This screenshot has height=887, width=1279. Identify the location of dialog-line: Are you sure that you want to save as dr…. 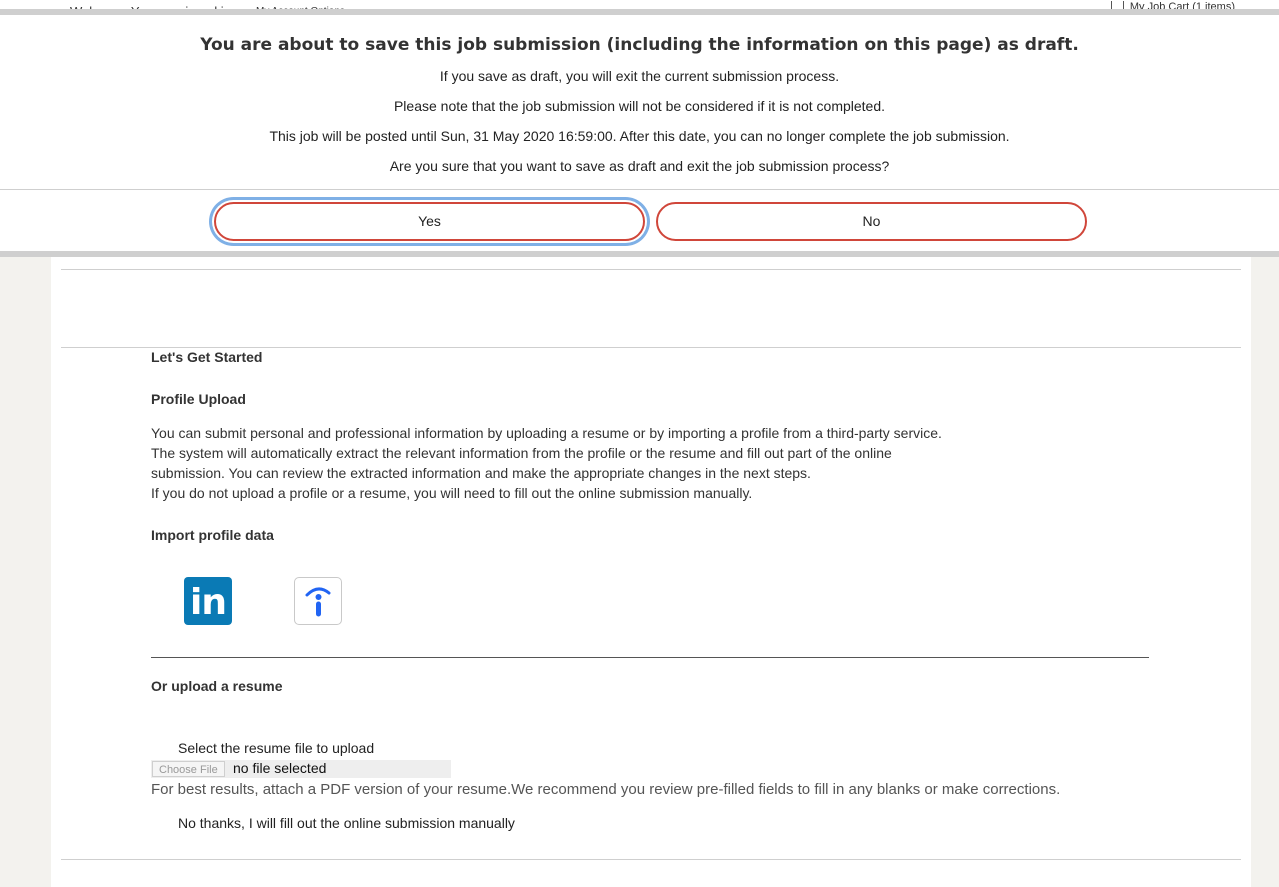
(639, 166).